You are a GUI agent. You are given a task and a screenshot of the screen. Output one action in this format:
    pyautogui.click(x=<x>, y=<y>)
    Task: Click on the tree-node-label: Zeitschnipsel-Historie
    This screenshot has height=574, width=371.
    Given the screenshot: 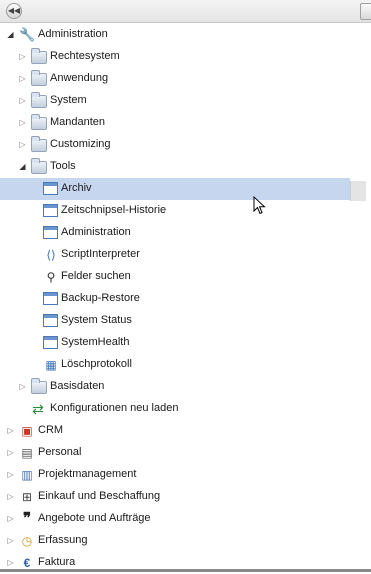 What is the action you would take?
    pyautogui.click(x=114, y=210)
    